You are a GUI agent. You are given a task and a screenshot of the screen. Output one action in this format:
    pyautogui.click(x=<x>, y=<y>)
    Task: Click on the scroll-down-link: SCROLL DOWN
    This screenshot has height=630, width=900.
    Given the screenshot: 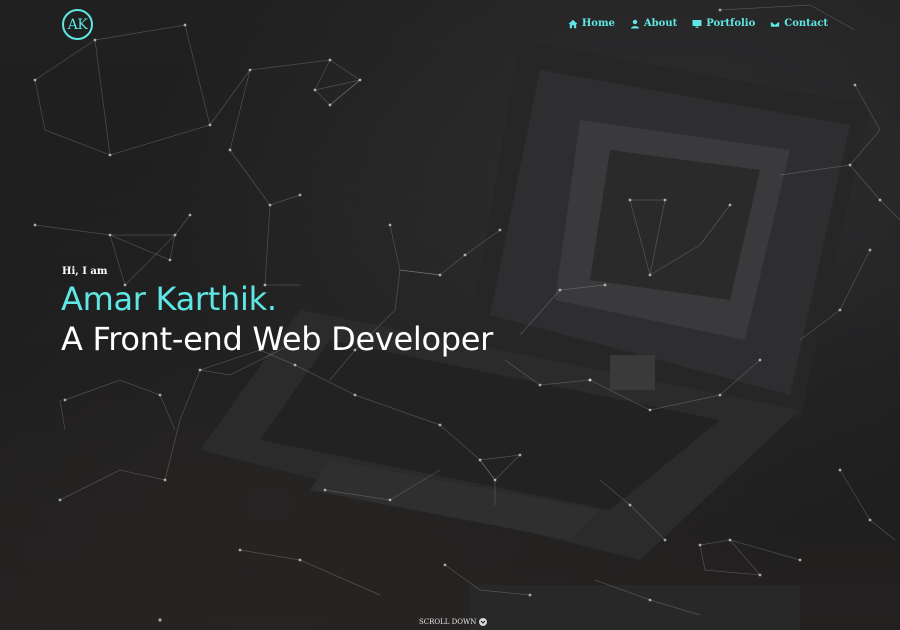 What is the action you would take?
    pyautogui.click(x=453, y=622)
    